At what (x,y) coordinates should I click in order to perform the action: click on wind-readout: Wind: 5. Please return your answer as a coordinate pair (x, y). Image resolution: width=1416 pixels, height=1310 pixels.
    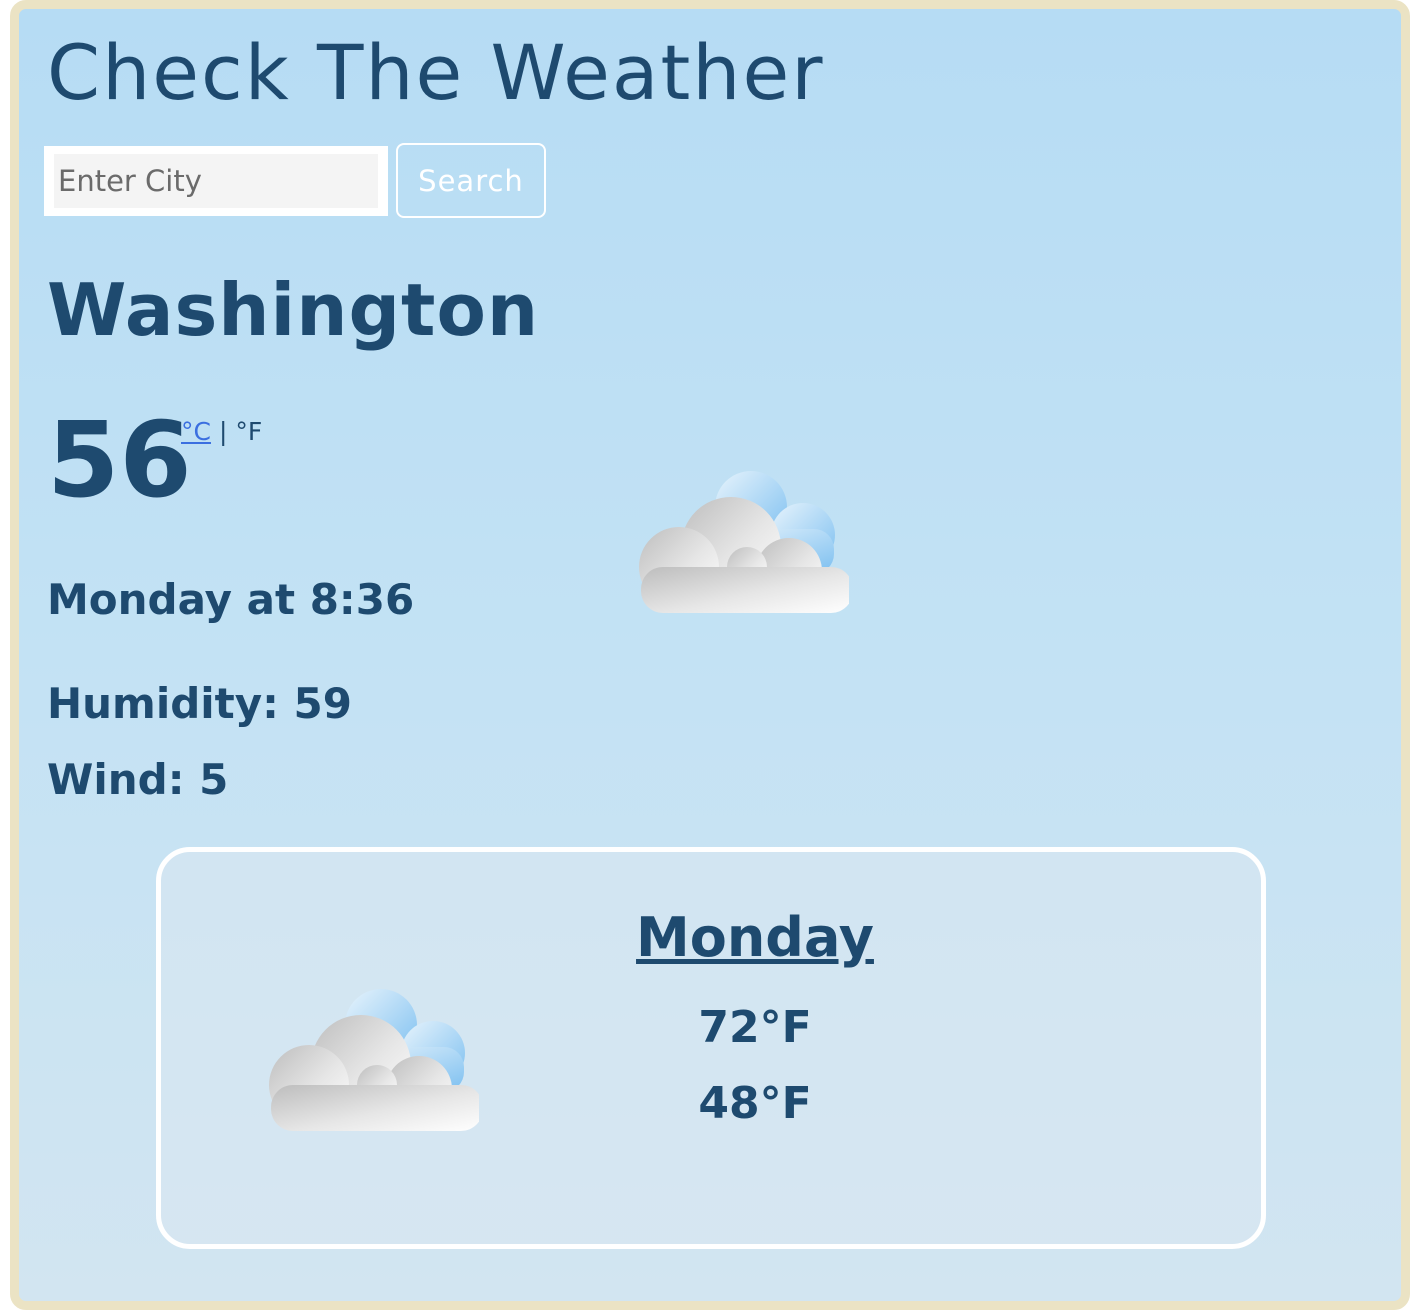
    Looking at the image, I should click on (138, 779).